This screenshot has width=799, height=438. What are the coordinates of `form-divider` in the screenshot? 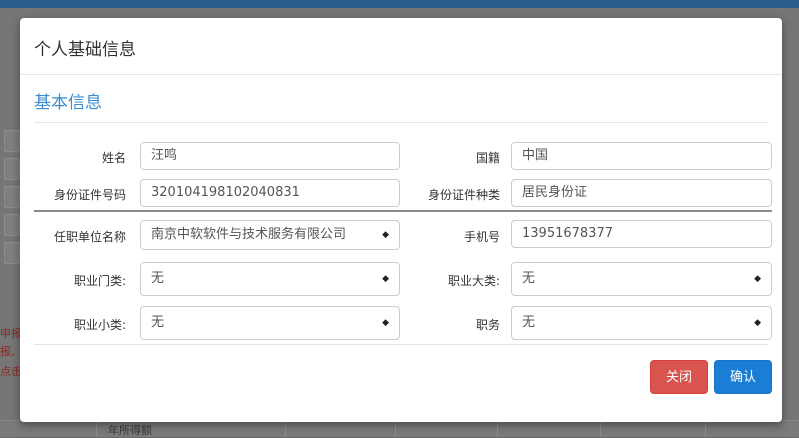 It's located at (403, 211).